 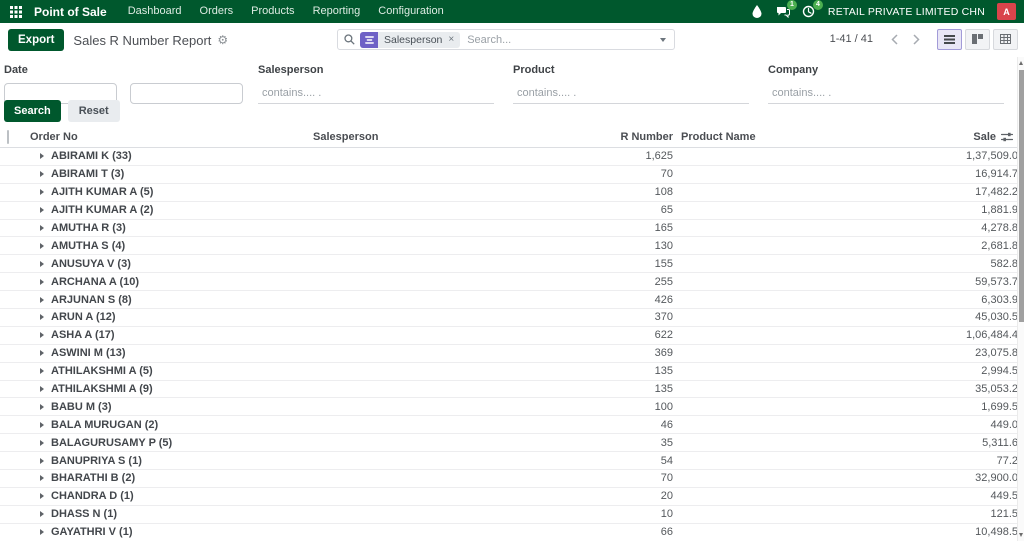 What do you see at coordinates (512, 407) in the screenshot?
I see `table-row: BABU M (3) 100 1,699.5` at bounding box center [512, 407].